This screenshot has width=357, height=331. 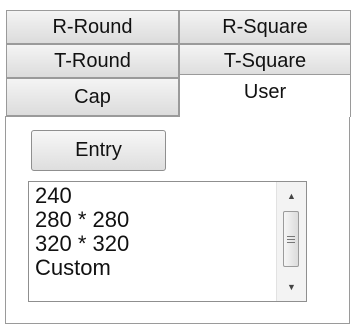 I want to click on list-item: 320 * 320, so click(x=154, y=244).